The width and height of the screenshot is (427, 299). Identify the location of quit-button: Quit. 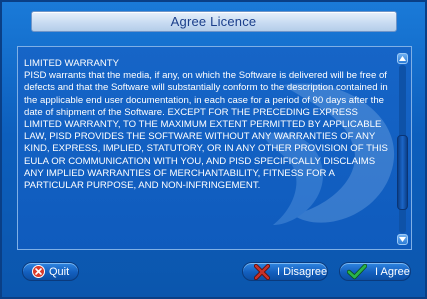
(50, 271).